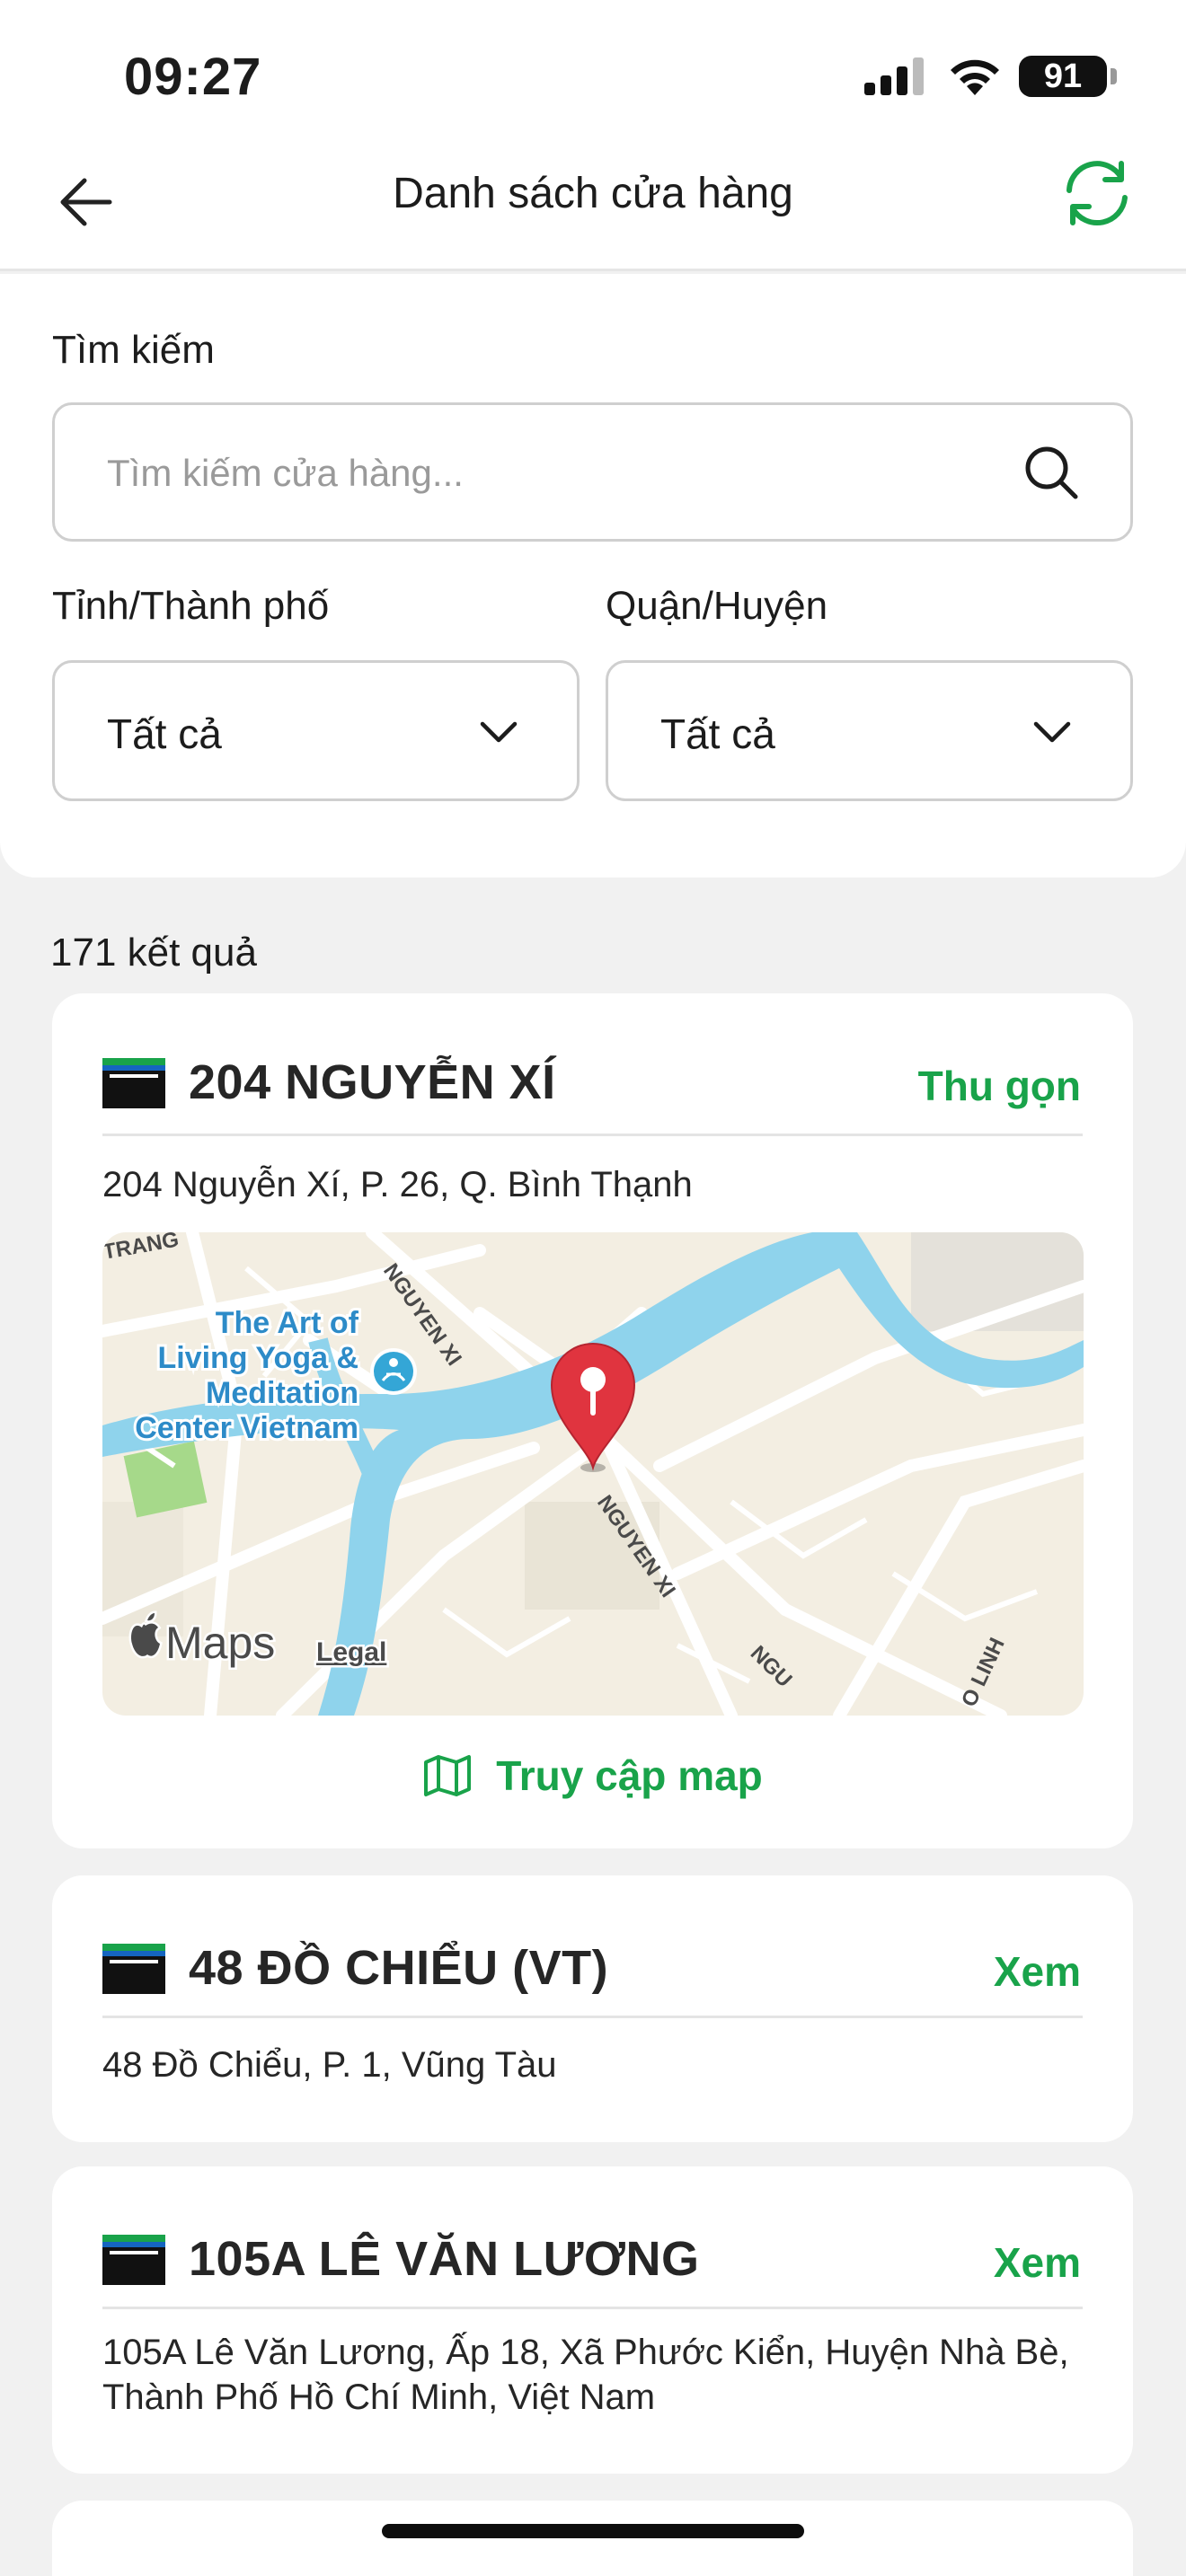  I want to click on district-select: Tất cả, so click(869, 730).